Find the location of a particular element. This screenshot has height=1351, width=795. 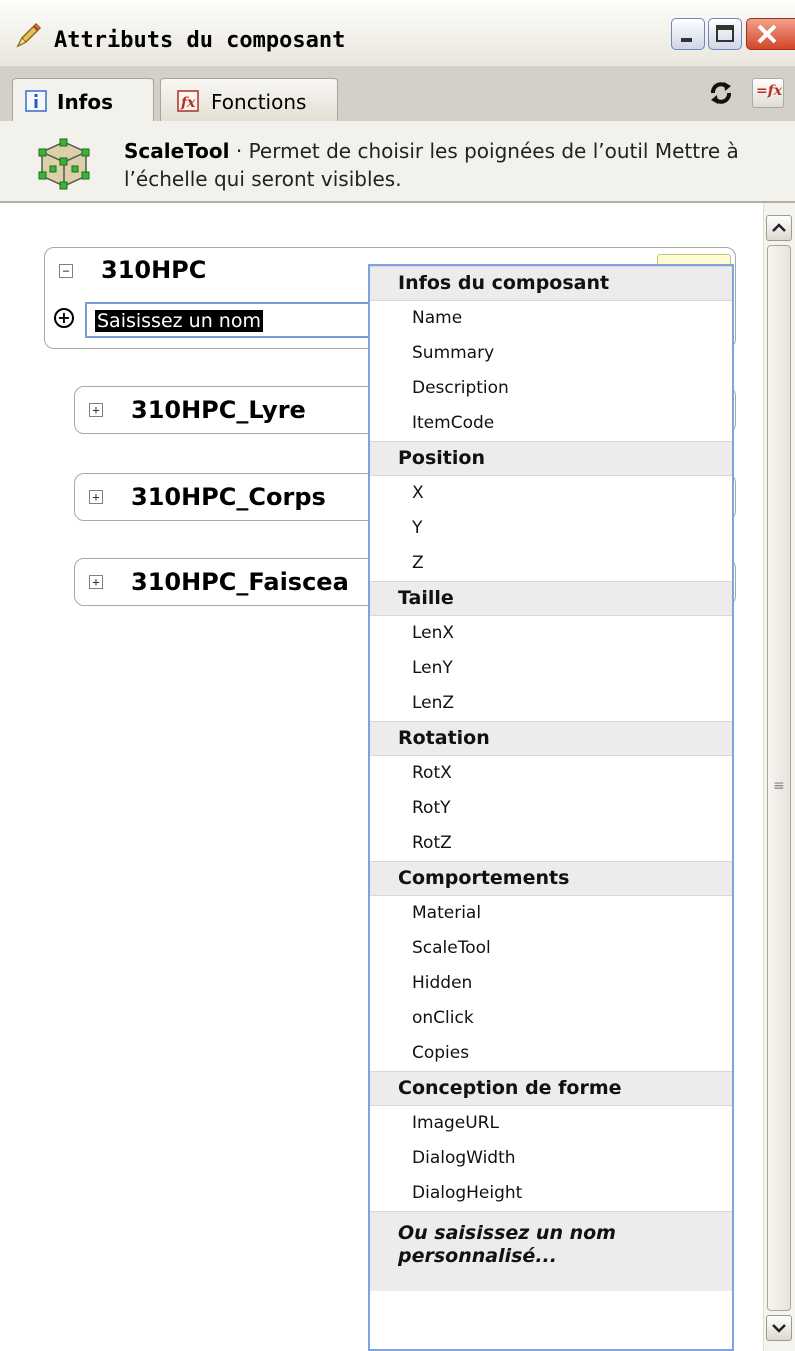

node-title: 310HPC is located at coordinates (154, 270).